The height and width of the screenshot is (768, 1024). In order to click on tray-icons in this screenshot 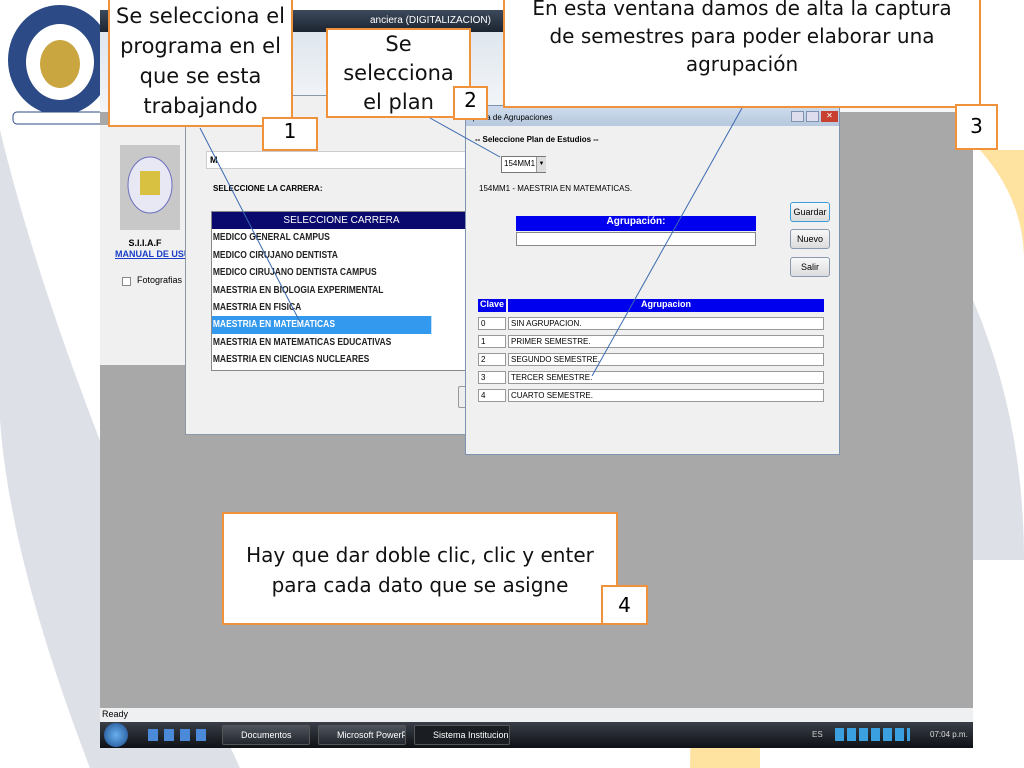, I will do `click(872, 734)`.